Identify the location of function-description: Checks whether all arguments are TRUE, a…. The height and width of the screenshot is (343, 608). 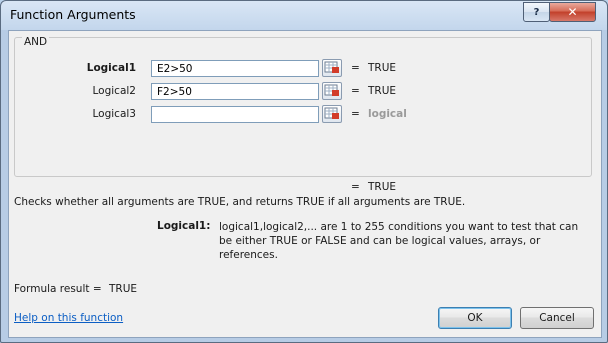
(240, 202).